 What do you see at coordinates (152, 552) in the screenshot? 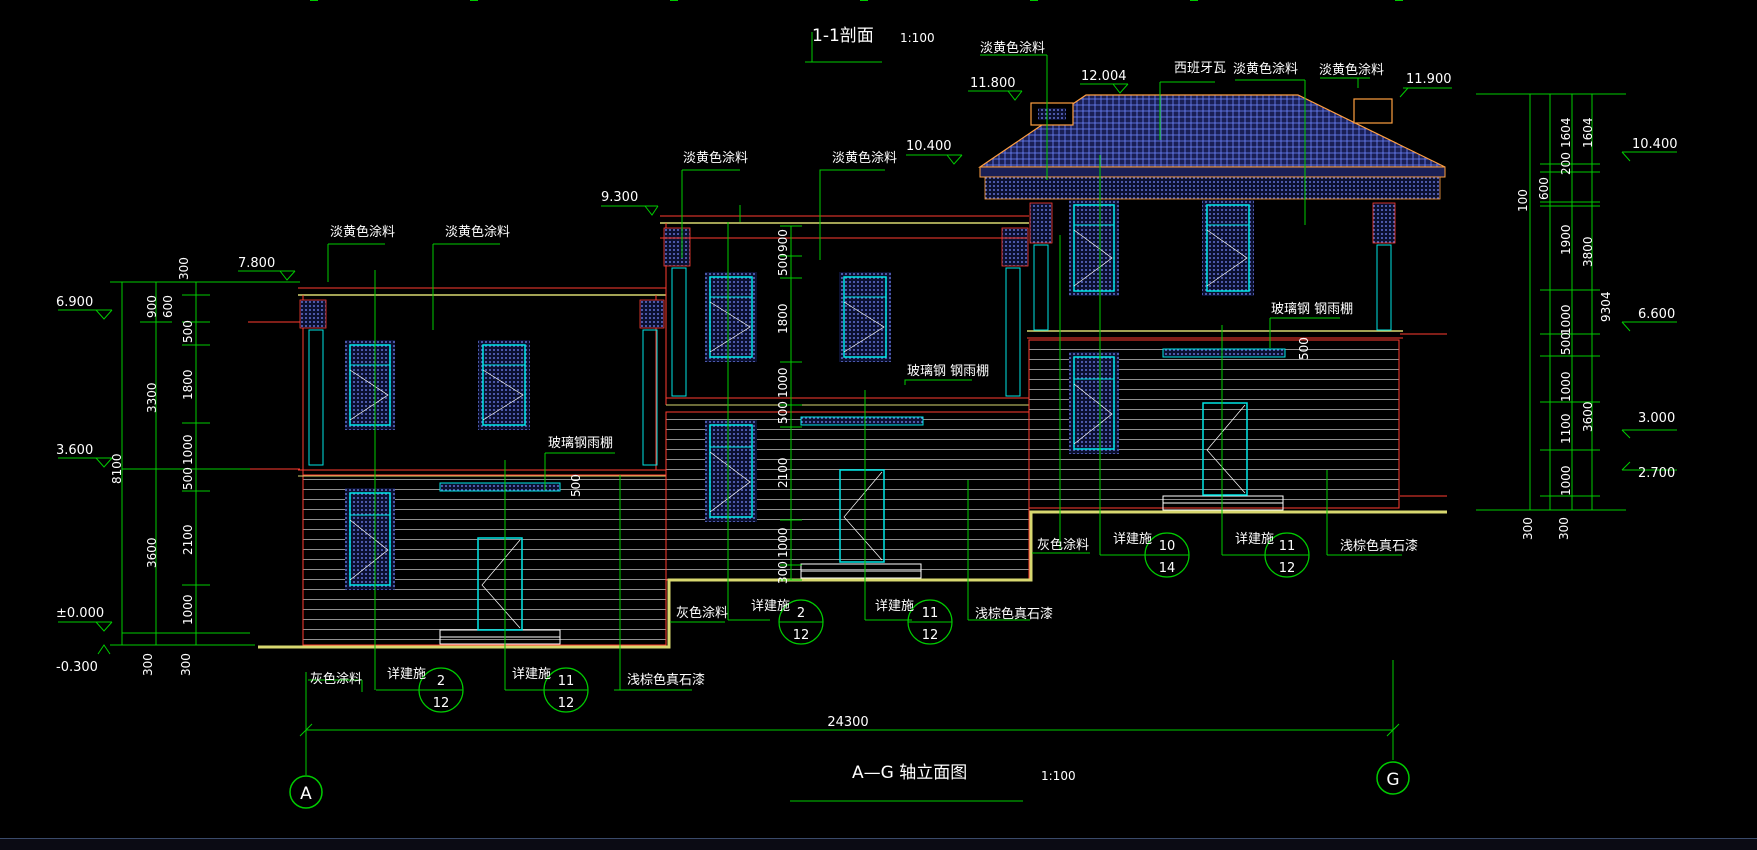
I see `dim-3600: 3600` at bounding box center [152, 552].